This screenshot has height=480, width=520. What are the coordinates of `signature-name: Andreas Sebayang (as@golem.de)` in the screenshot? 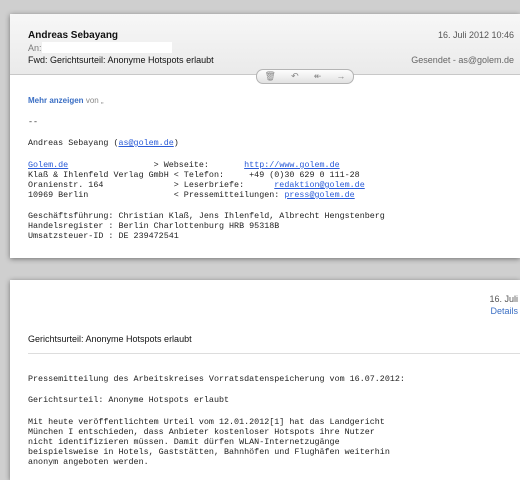 It's located at (103, 143).